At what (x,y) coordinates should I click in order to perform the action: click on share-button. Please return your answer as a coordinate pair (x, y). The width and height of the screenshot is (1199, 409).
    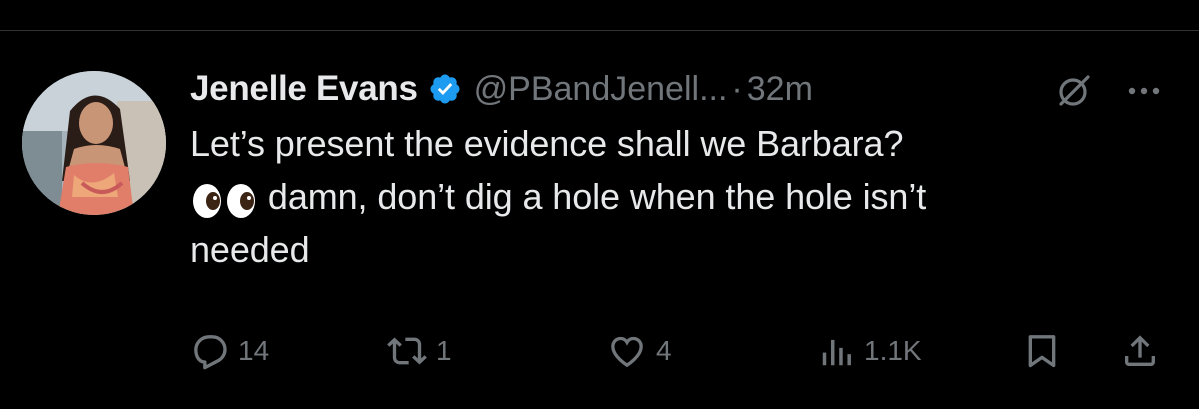
    Looking at the image, I should click on (1140, 351).